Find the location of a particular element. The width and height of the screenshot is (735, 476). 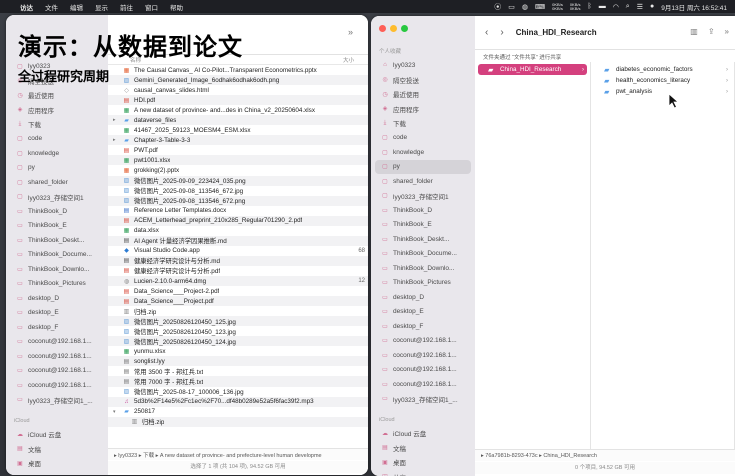

file-row: ▨ 微信图片_2025-09-09_223424_035.png is located at coordinates (238, 180).